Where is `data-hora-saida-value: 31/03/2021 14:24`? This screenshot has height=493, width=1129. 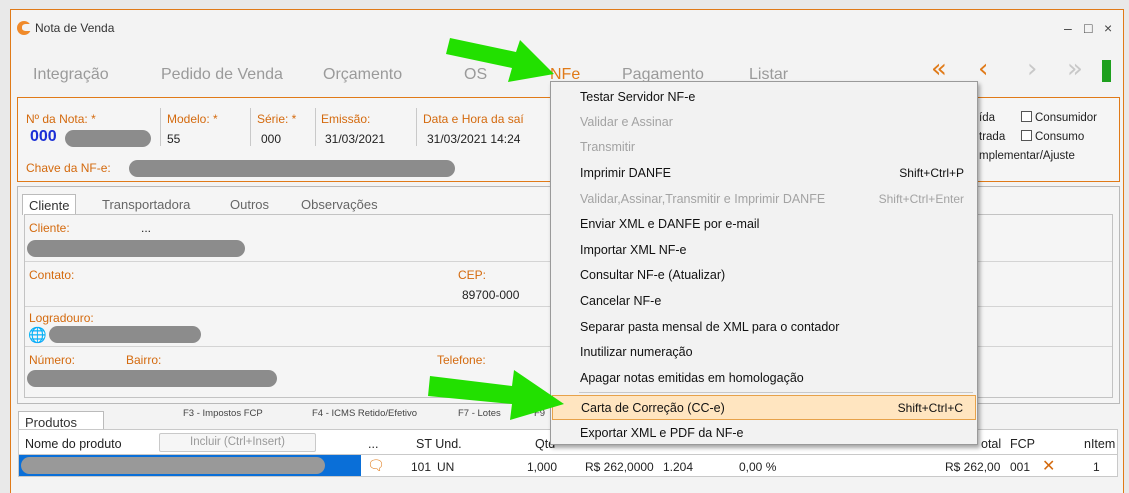 data-hora-saida-value: 31/03/2021 14:24 is located at coordinates (473, 139).